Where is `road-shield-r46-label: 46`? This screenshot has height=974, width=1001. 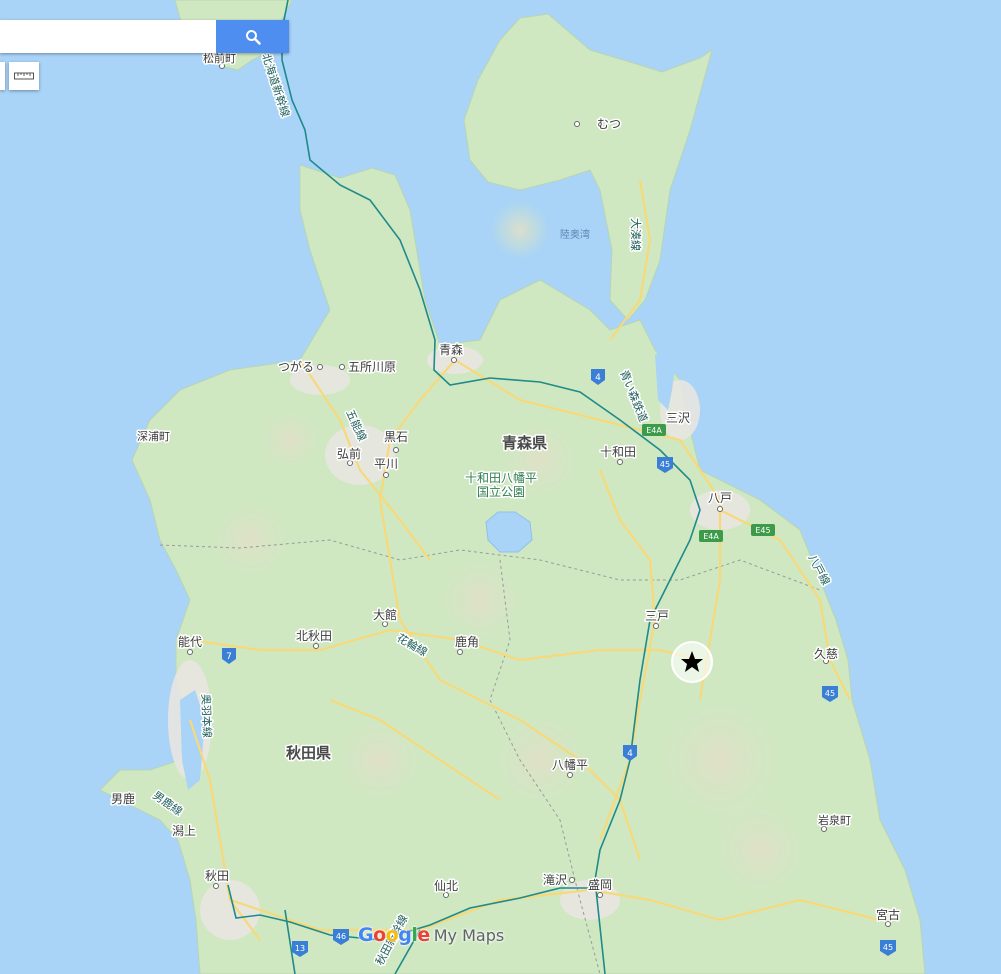
road-shield-r46-label: 46 is located at coordinates (341, 936).